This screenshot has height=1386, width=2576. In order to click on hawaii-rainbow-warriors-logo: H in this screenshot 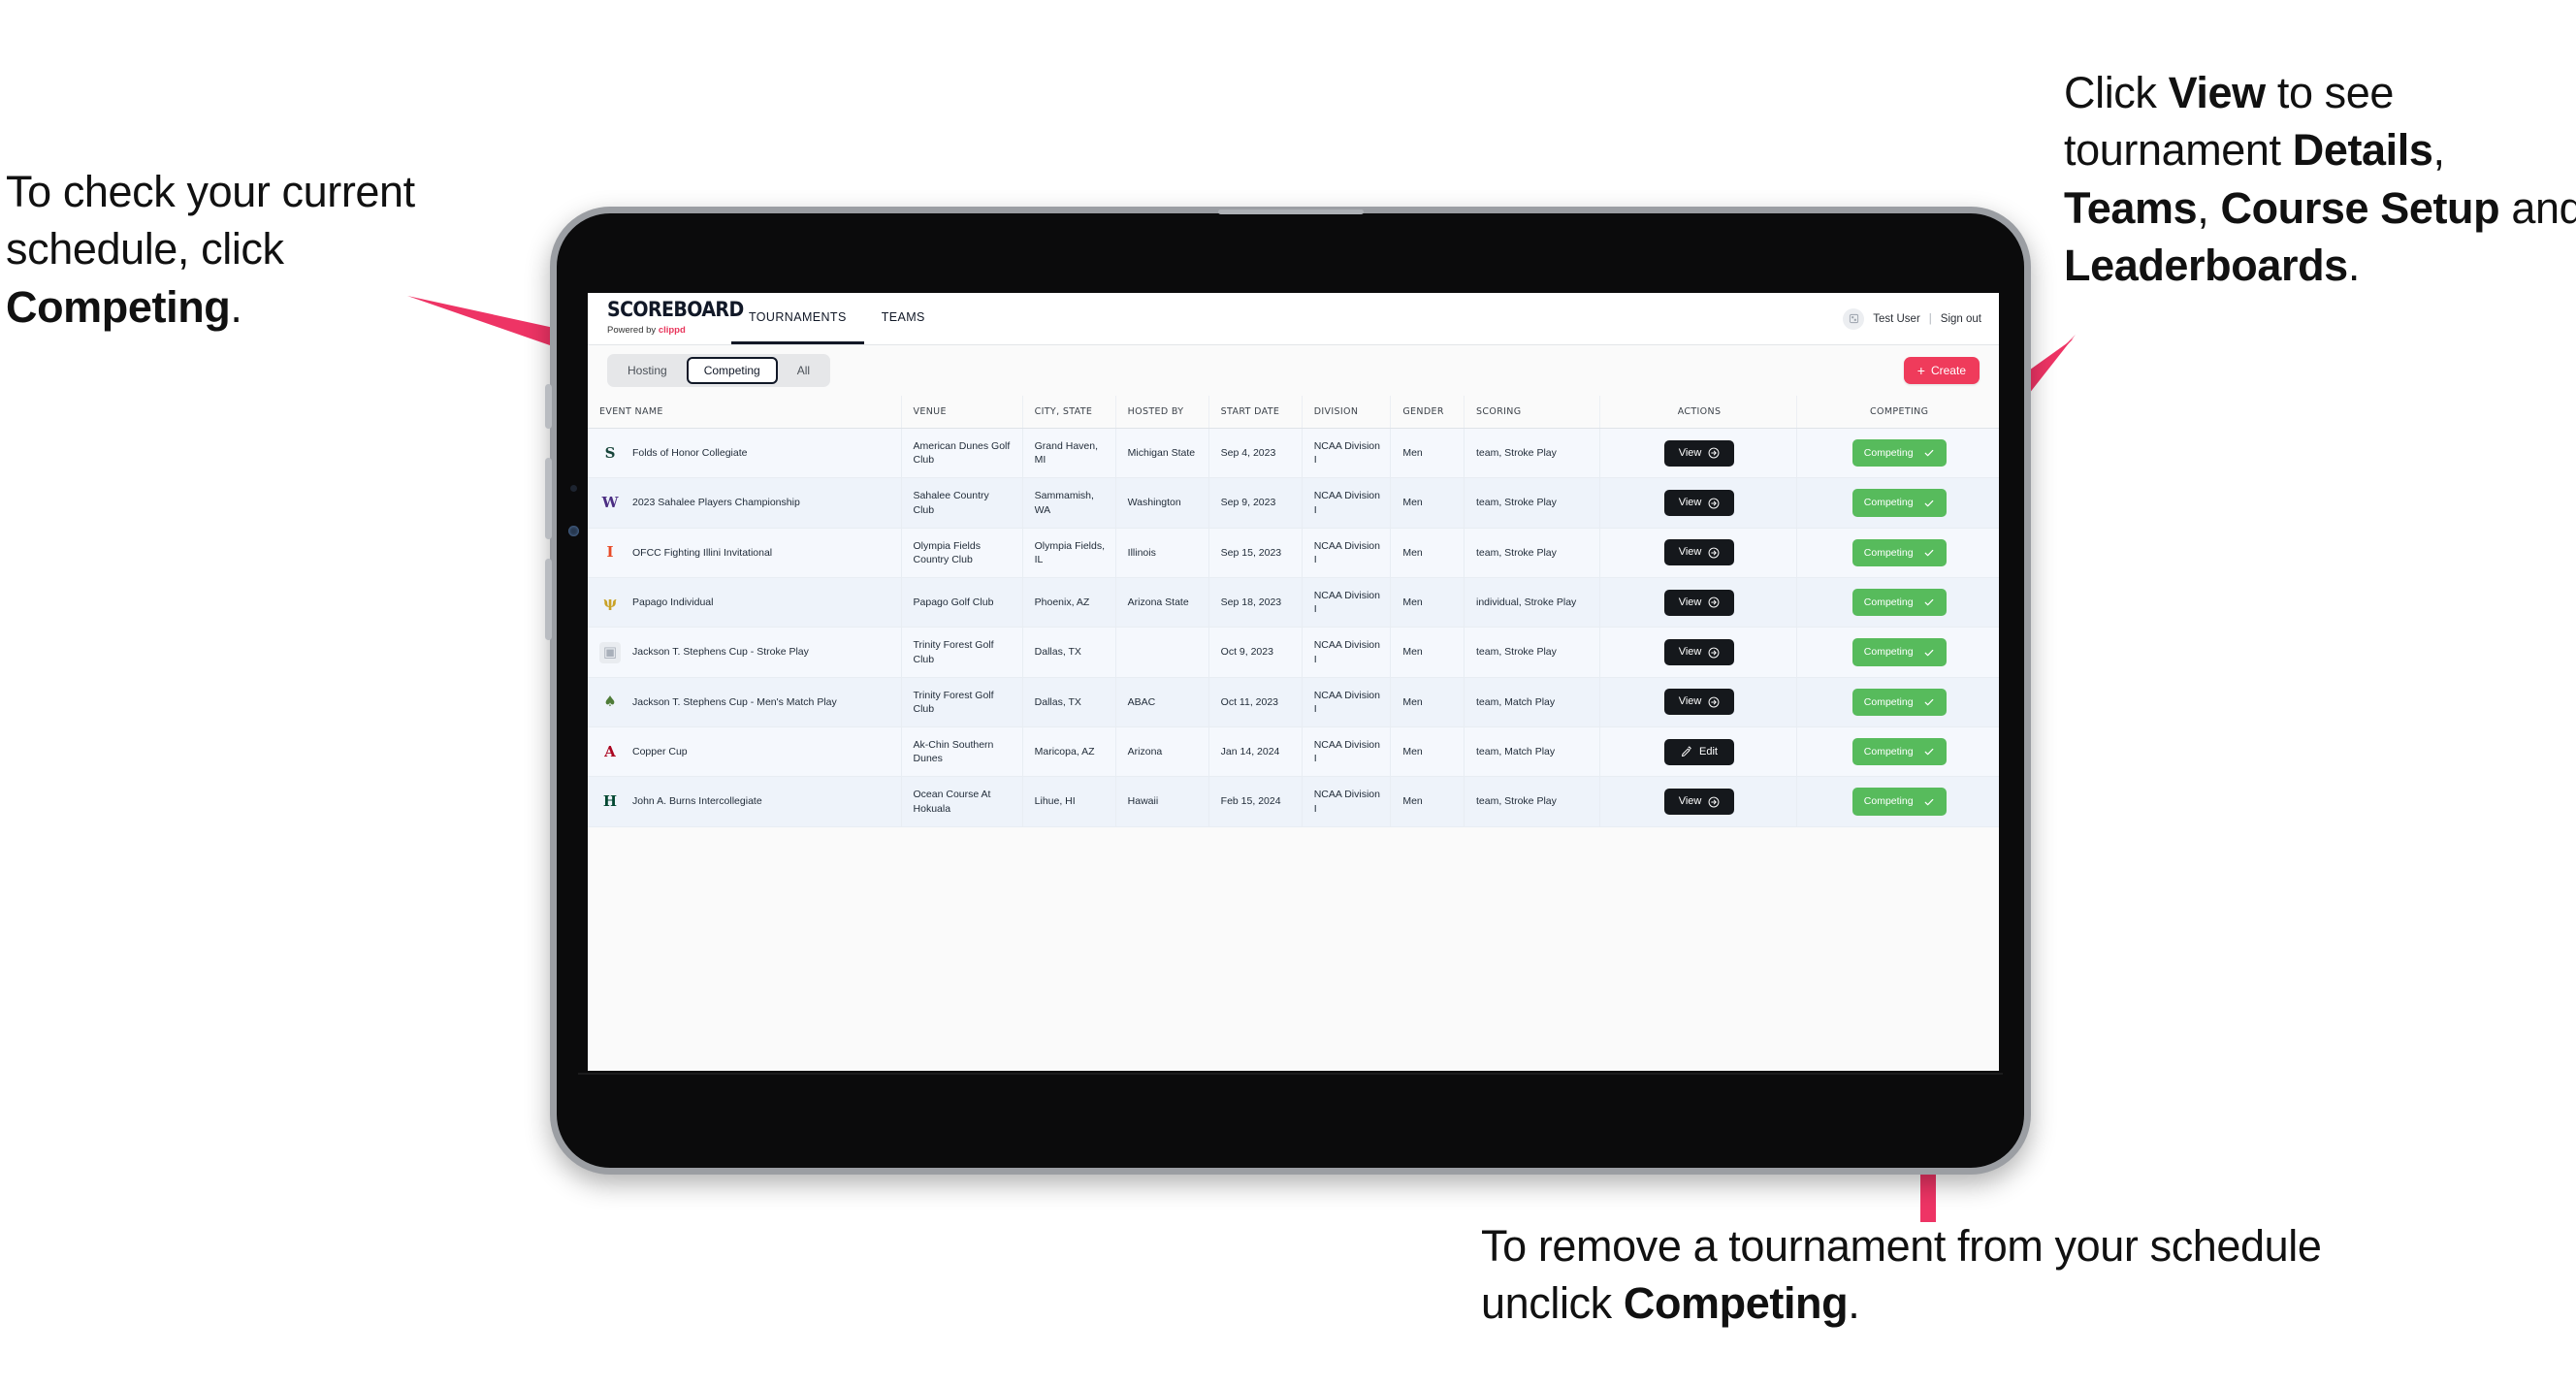, I will do `click(610, 801)`.